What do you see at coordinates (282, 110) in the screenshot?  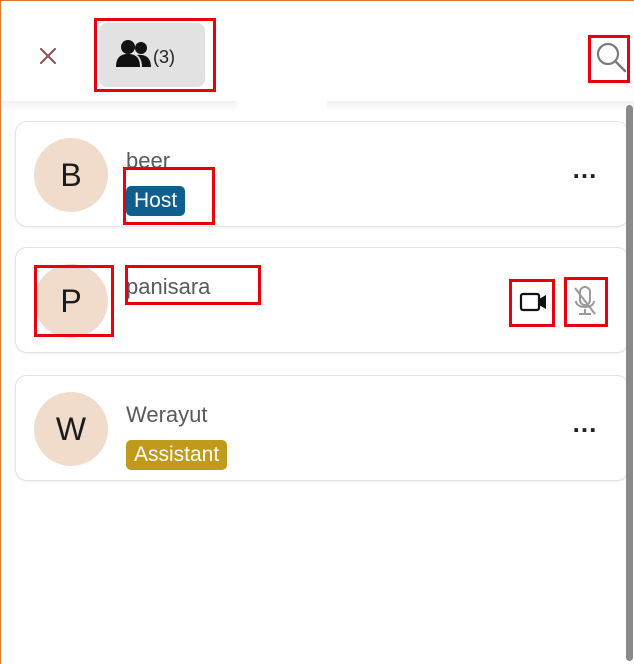 I see `header-notch` at bounding box center [282, 110].